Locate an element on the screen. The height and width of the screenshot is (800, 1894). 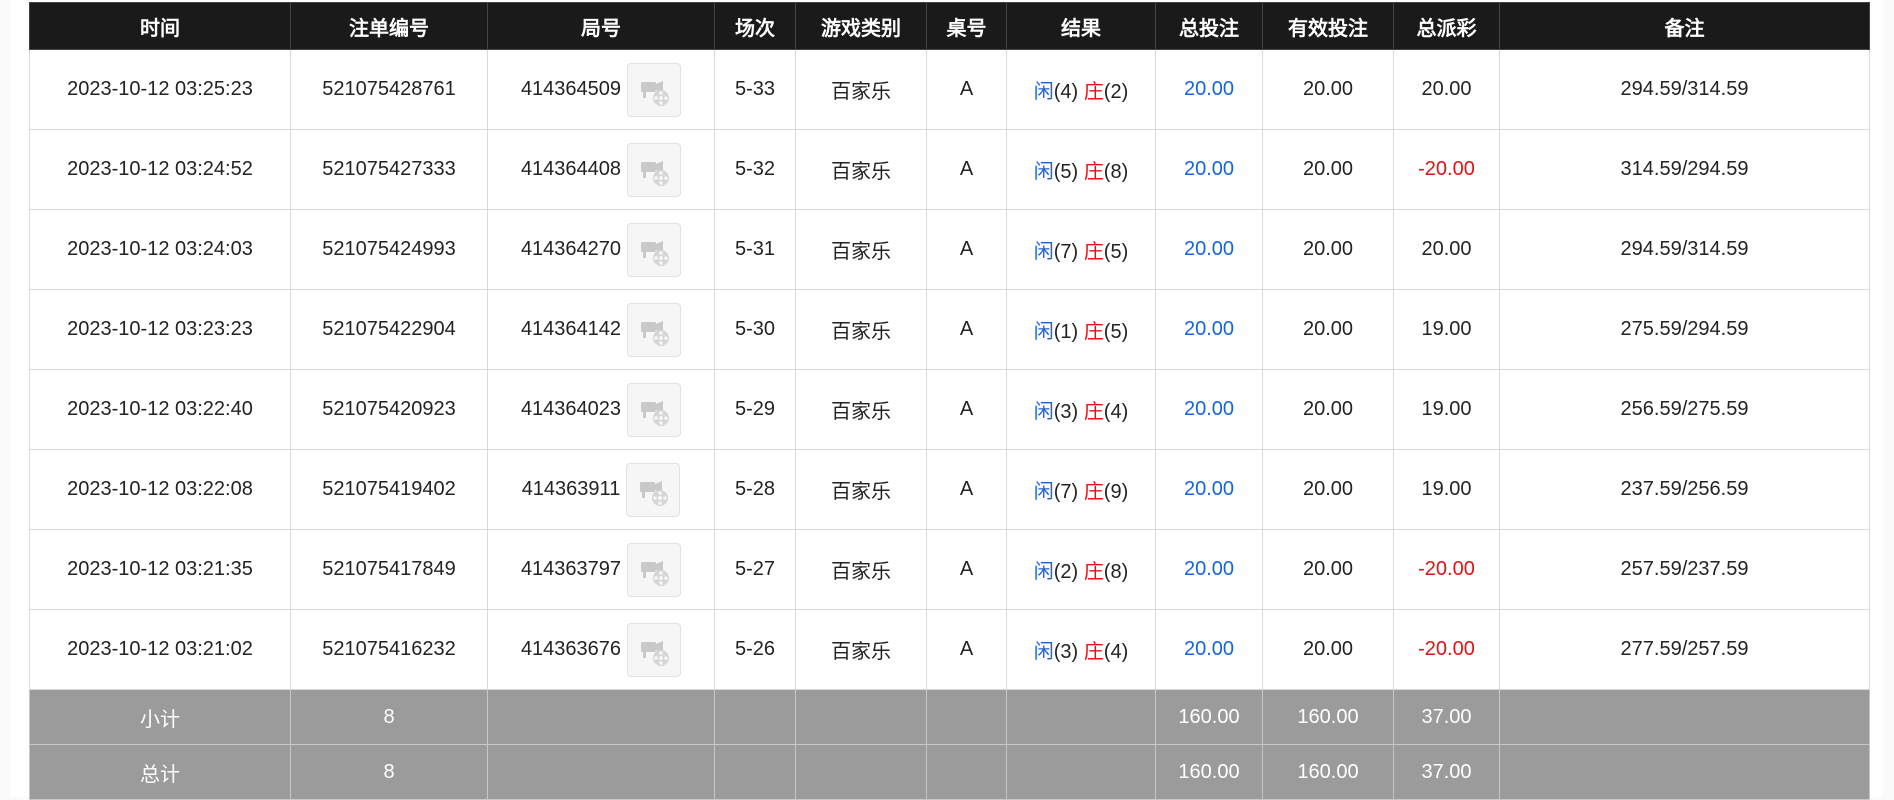
cell-result: 闲(5) 庄(8) is located at coordinates (1081, 169).